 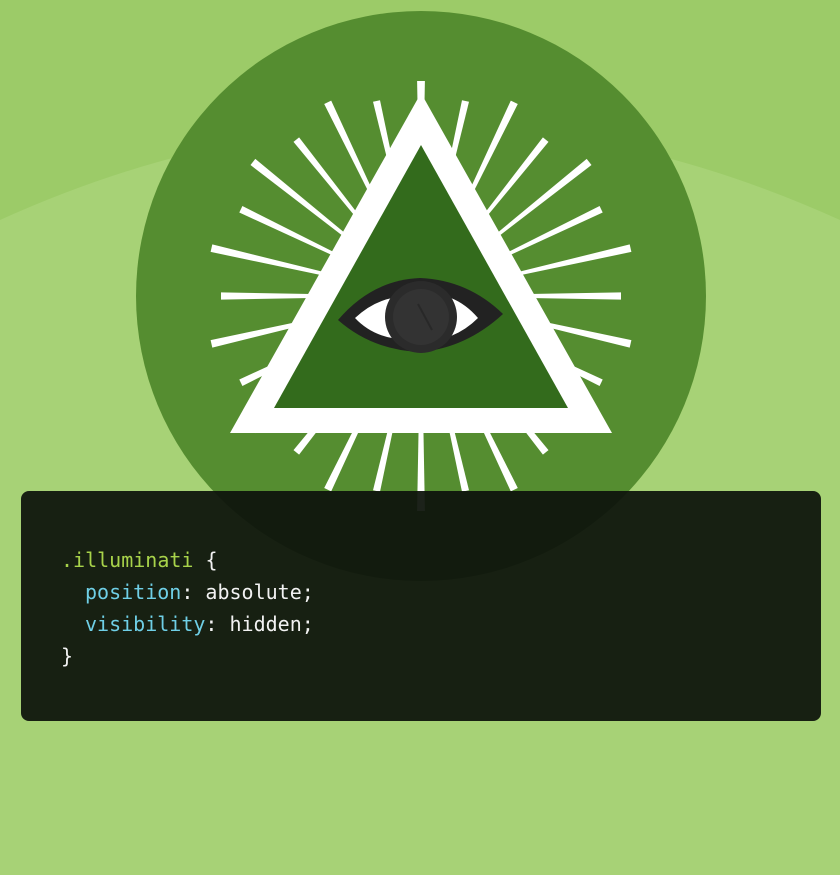 I want to click on close-brace: }, so click(x=67, y=656).